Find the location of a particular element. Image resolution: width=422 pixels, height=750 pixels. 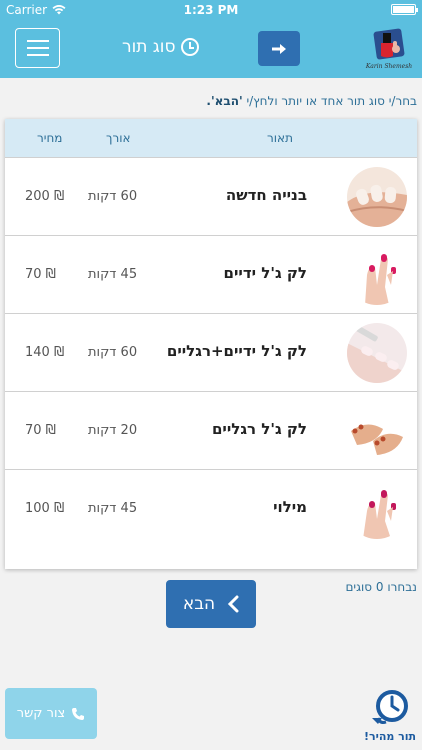

gel-feet-image is located at coordinates (377, 431).